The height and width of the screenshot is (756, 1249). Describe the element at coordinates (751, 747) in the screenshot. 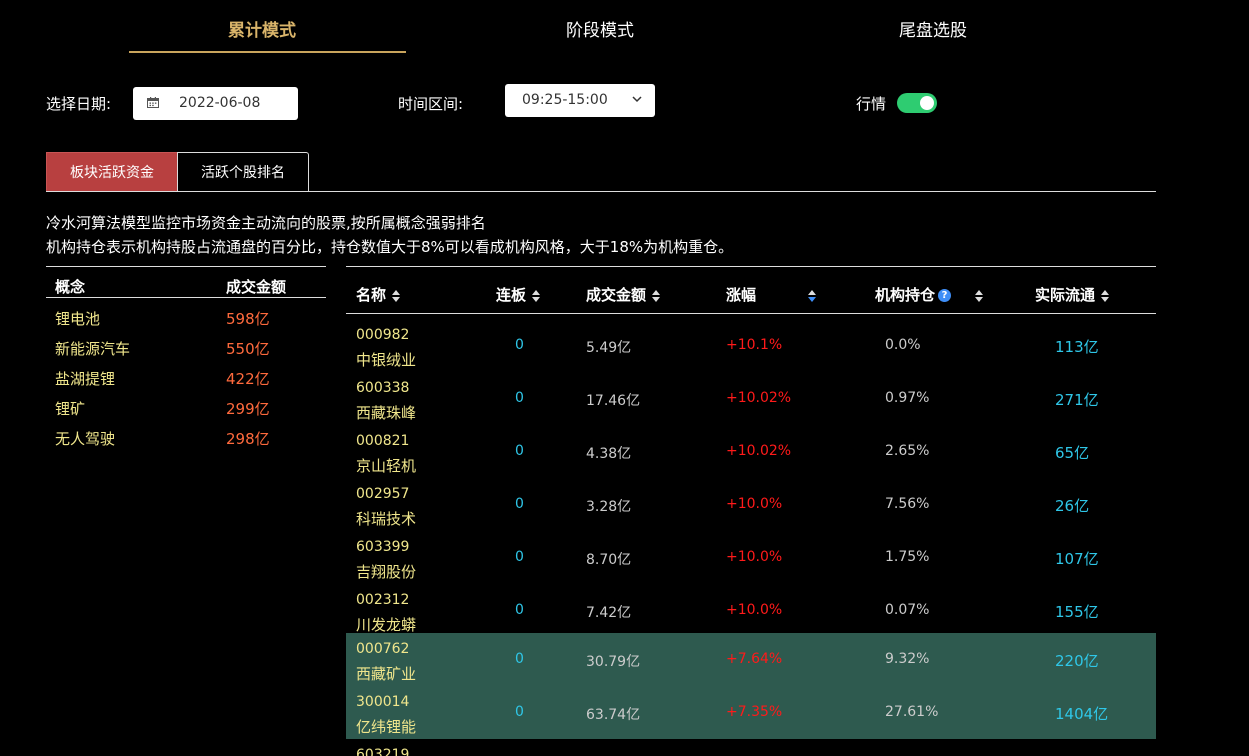

I see `table-row: 603219` at that location.